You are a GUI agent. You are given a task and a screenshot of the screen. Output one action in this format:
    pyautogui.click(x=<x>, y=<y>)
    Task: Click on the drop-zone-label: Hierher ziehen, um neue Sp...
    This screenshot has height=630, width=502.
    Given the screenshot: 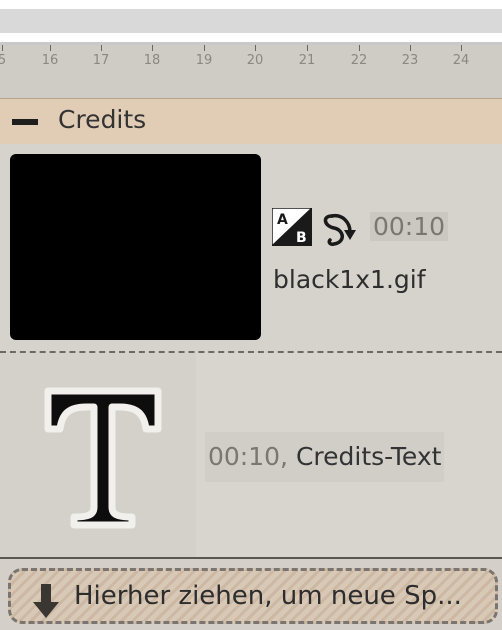 What is the action you would take?
    pyautogui.click(x=268, y=596)
    